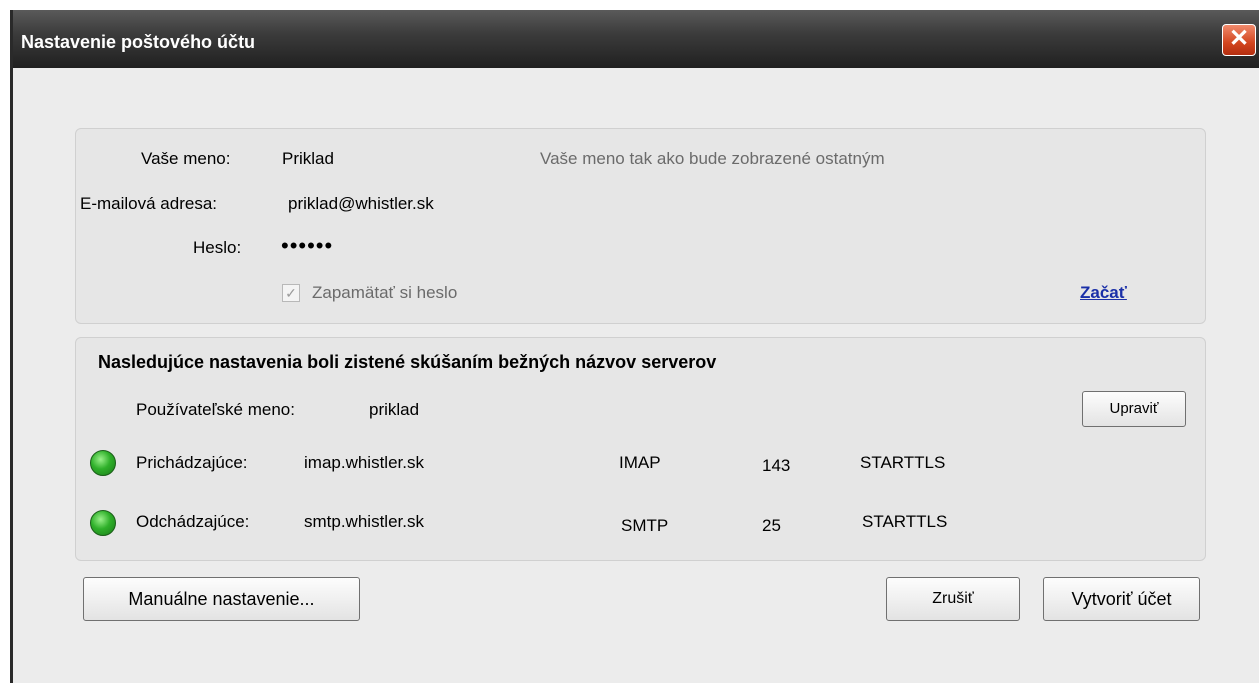 The height and width of the screenshot is (683, 1259). I want to click on window-title: Nastavenie poštového účtu, so click(138, 42).